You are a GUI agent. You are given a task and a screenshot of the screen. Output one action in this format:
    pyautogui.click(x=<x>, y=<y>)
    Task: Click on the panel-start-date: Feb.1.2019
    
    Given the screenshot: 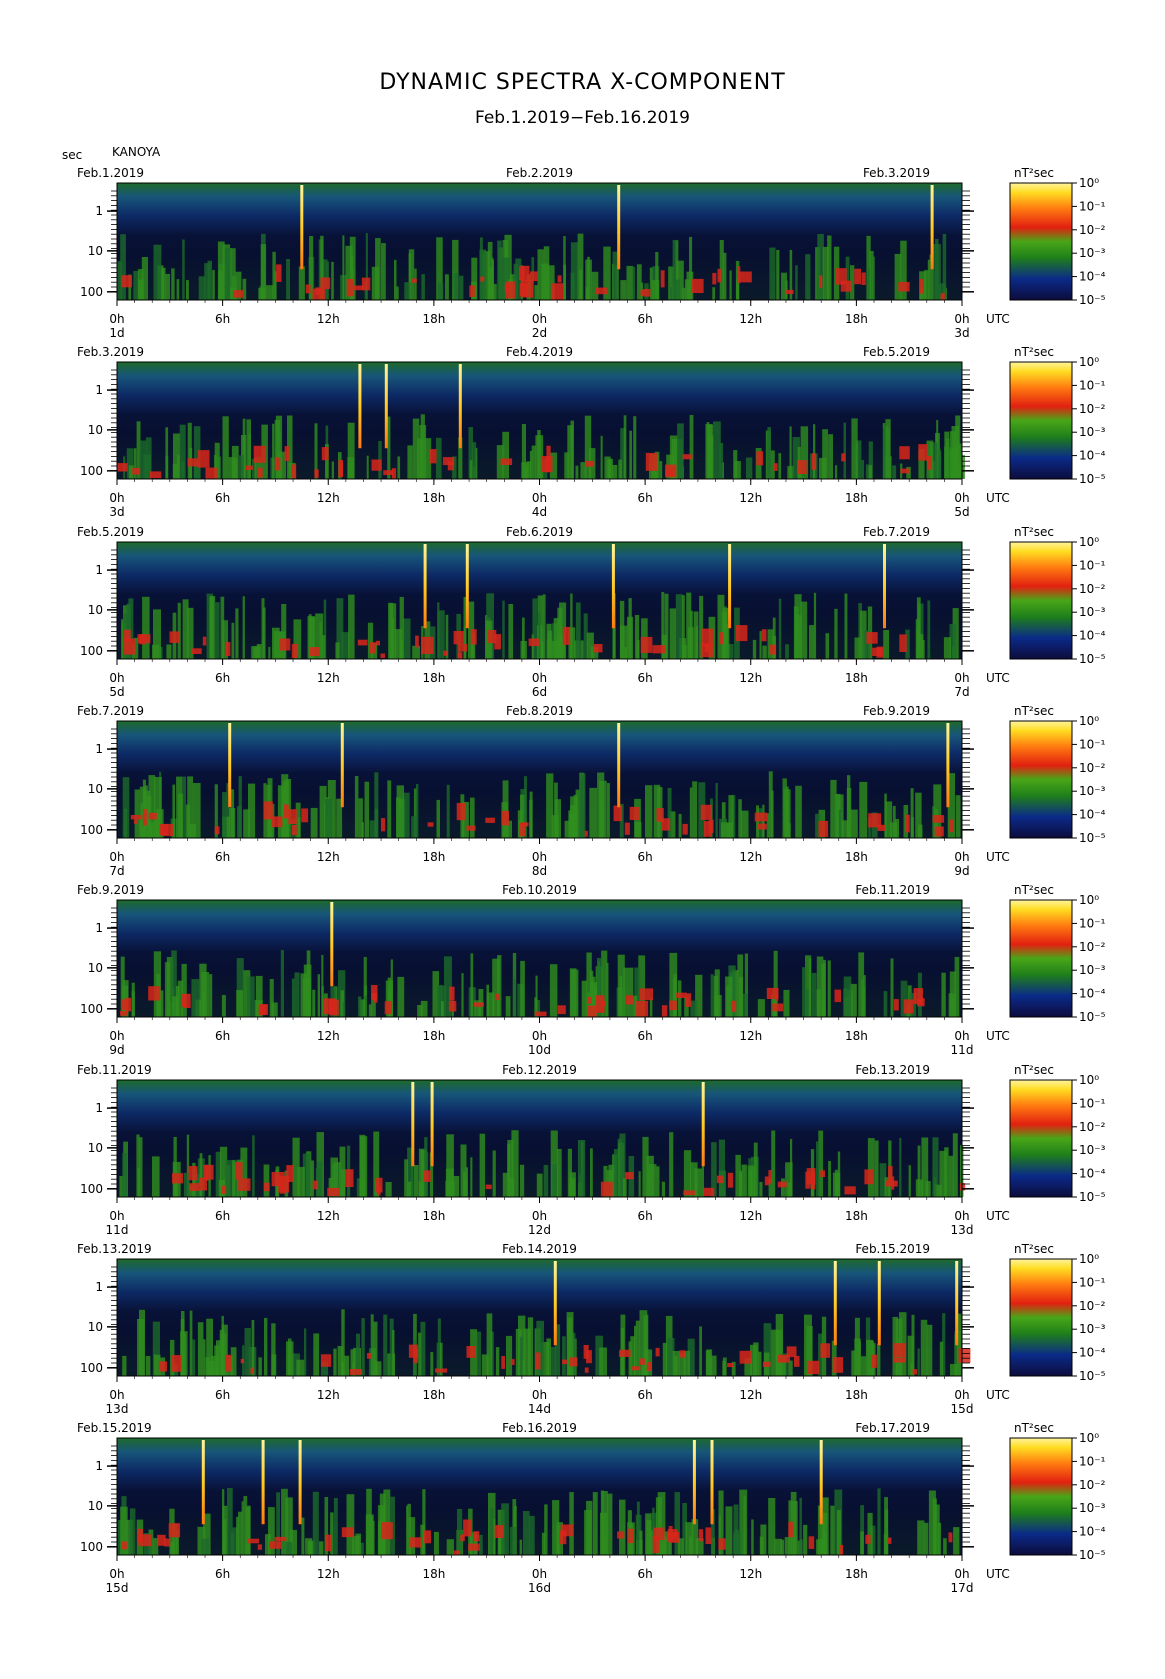 What is the action you would take?
    pyautogui.click(x=110, y=173)
    